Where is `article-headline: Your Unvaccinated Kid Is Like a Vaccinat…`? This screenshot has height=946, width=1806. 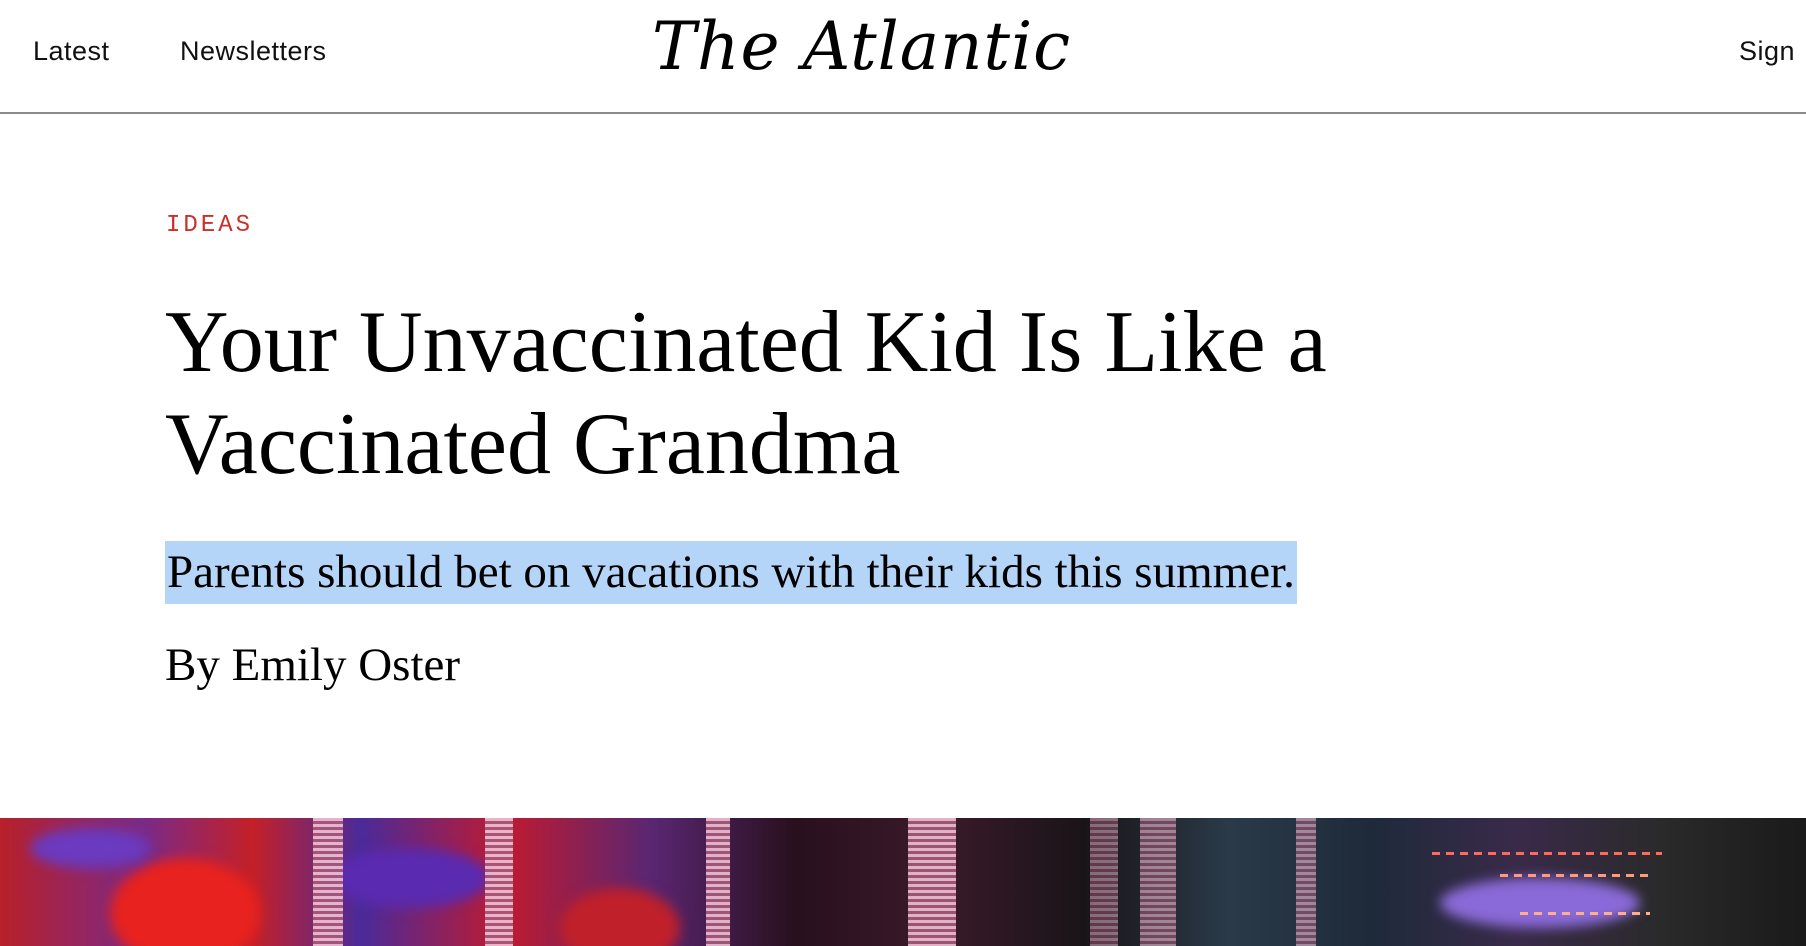
article-headline: Your Unvaccinated Kid Is Like a Vaccinat… is located at coordinates (746, 393).